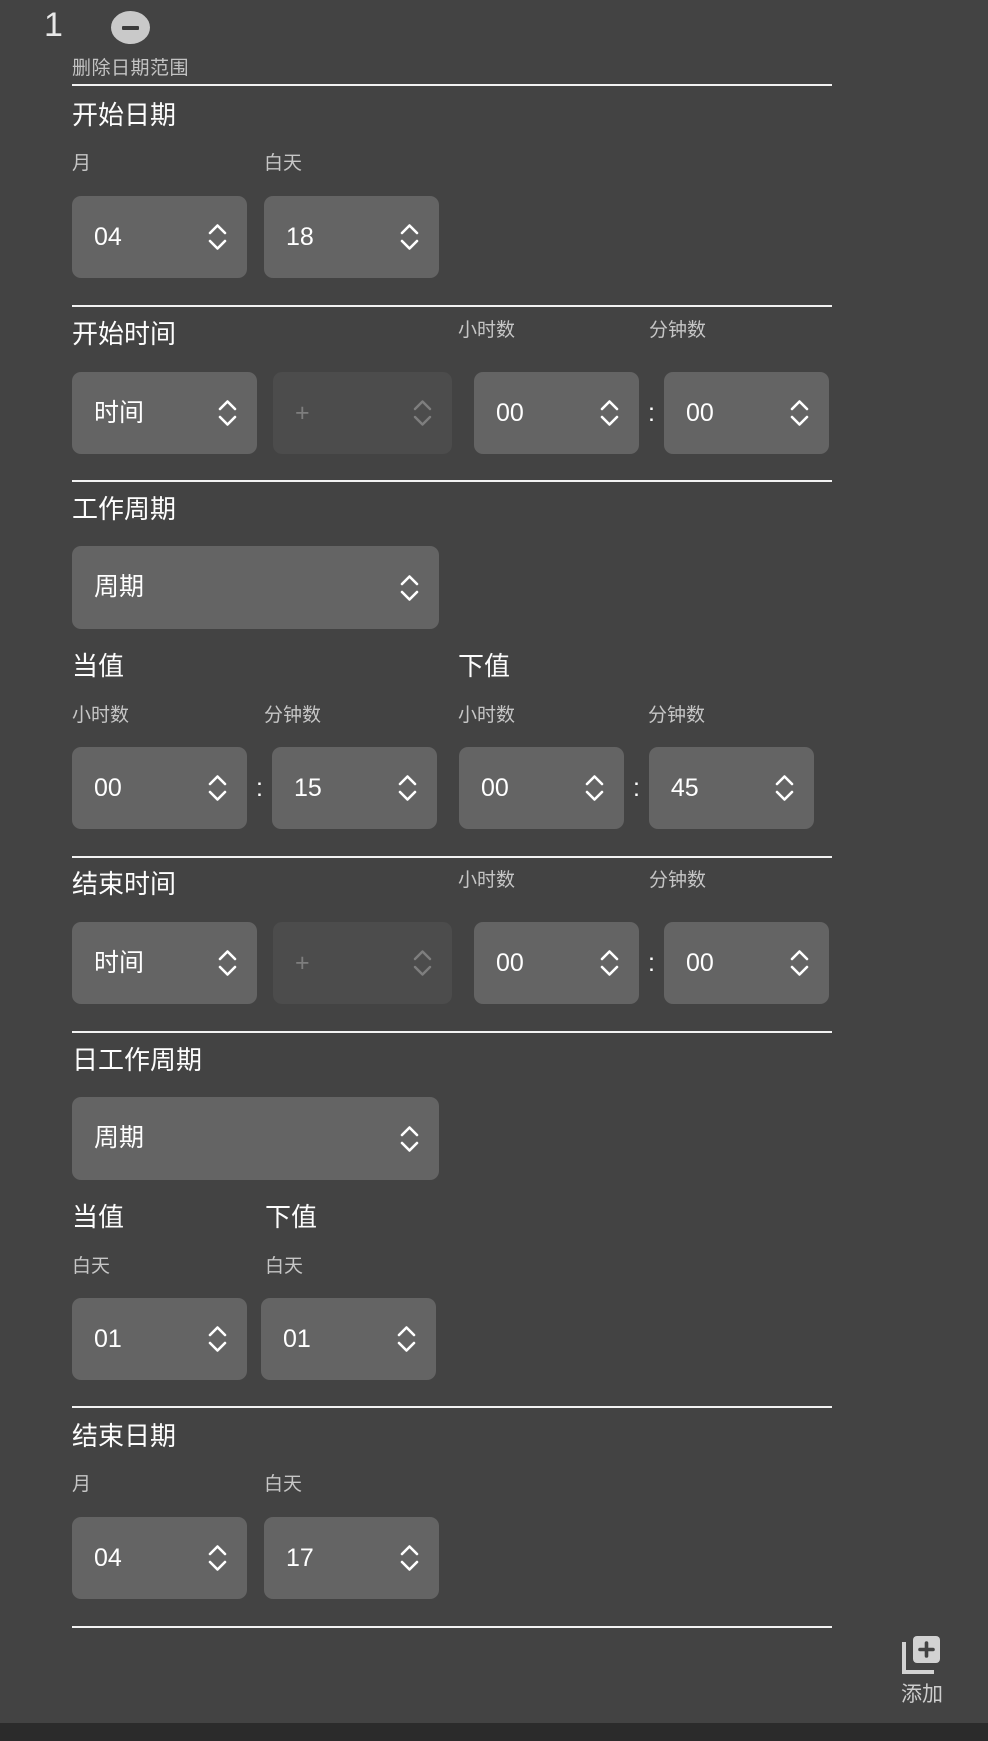 The image size is (988, 1741). What do you see at coordinates (302, 412) in the screenshot?
I see `start-time-offset-value: +` at bounding box center [302, 412].